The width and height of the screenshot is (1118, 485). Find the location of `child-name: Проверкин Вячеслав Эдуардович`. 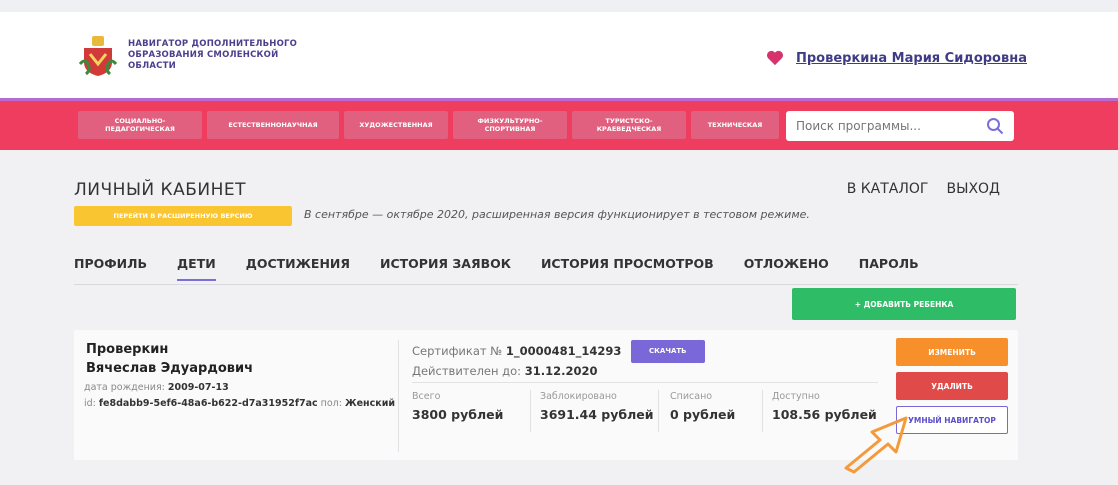

child-name: Проверкин Вячеслав Эдуардович is located at coordinates (169, 359).